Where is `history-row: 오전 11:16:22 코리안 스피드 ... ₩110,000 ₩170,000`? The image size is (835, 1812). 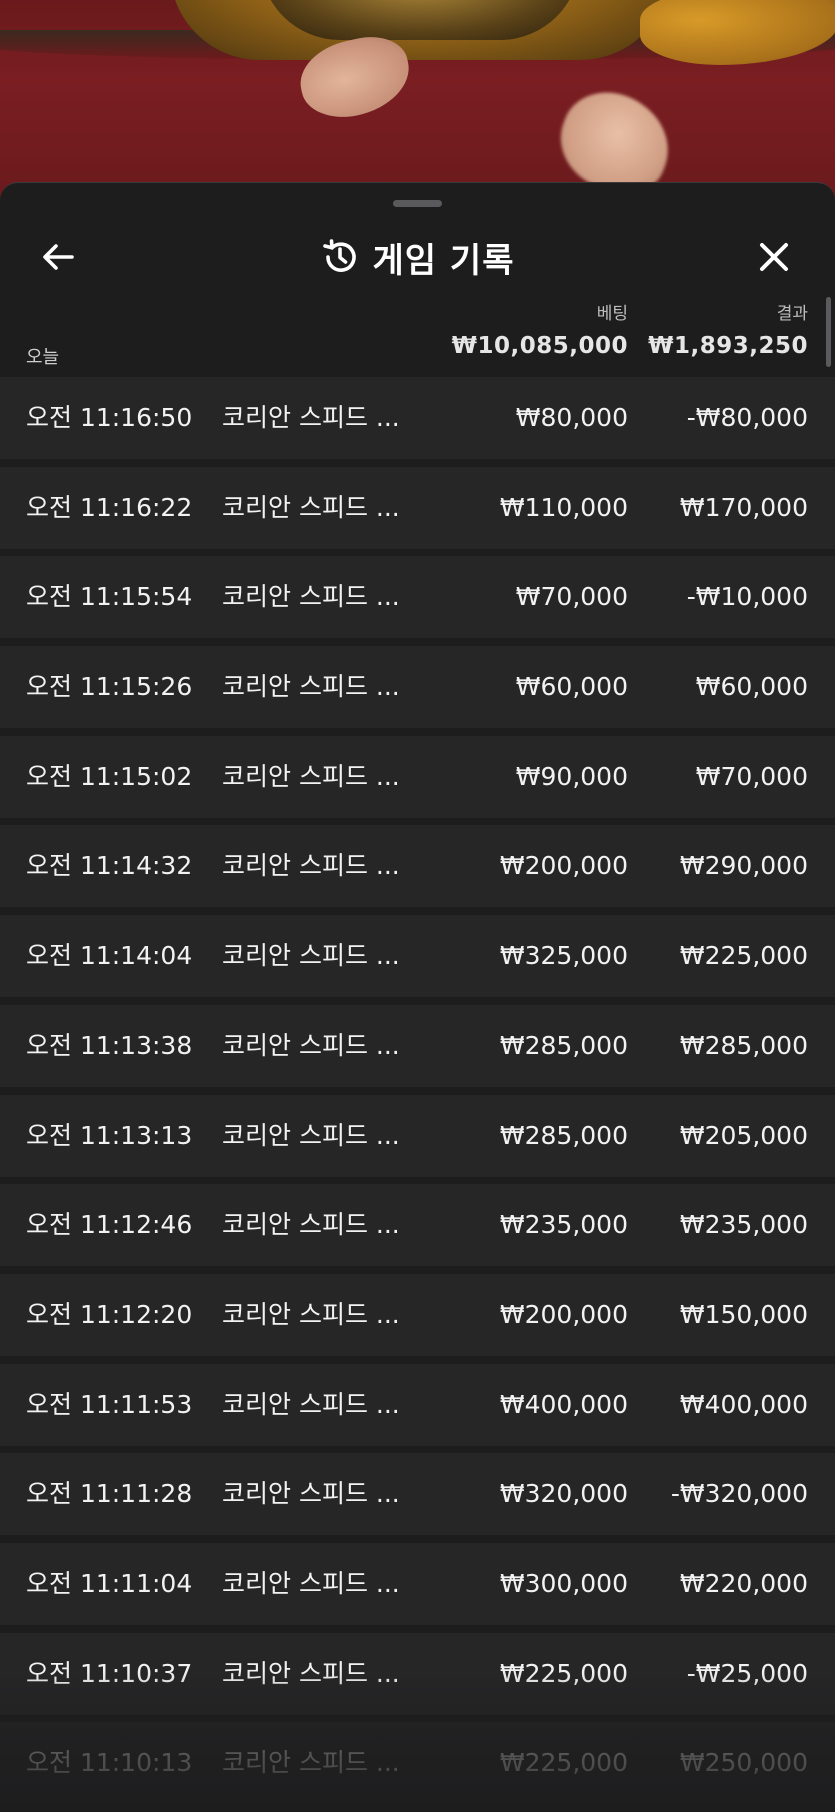 history-row: 오전 11:16:22 코리안 스피드 ... ₩110,000 ₩170,000 is located at coordinates (417, 507).